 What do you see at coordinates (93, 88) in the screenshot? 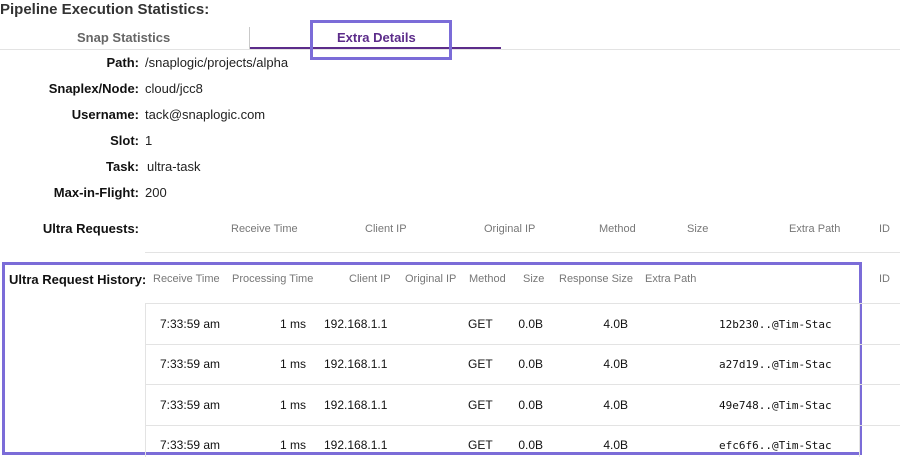
I see `snaplex-label: Snaplex/Node:` at bounding box center [93, 88].